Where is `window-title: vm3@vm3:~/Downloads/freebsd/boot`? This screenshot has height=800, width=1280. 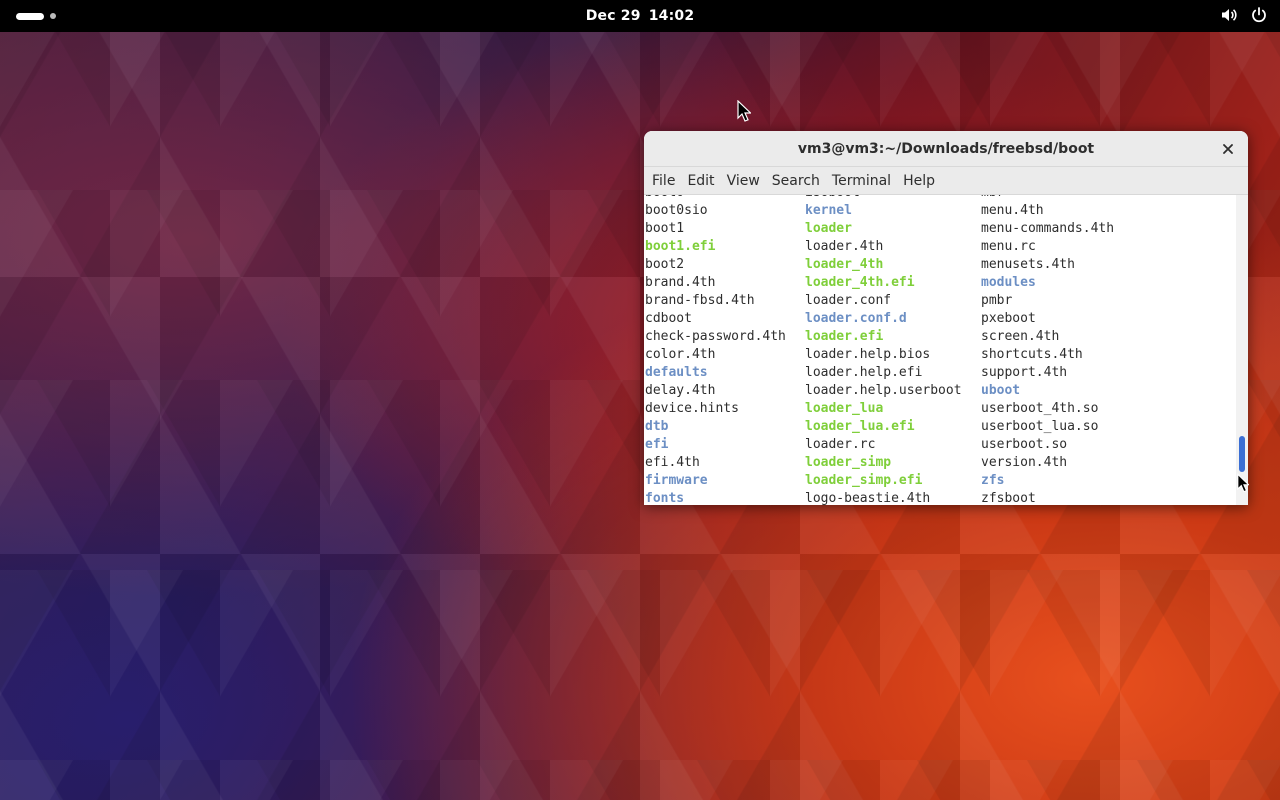
window-title: vm3@vm3:~/Downloads/freebsd/boot is located at coordinates (946, 148).